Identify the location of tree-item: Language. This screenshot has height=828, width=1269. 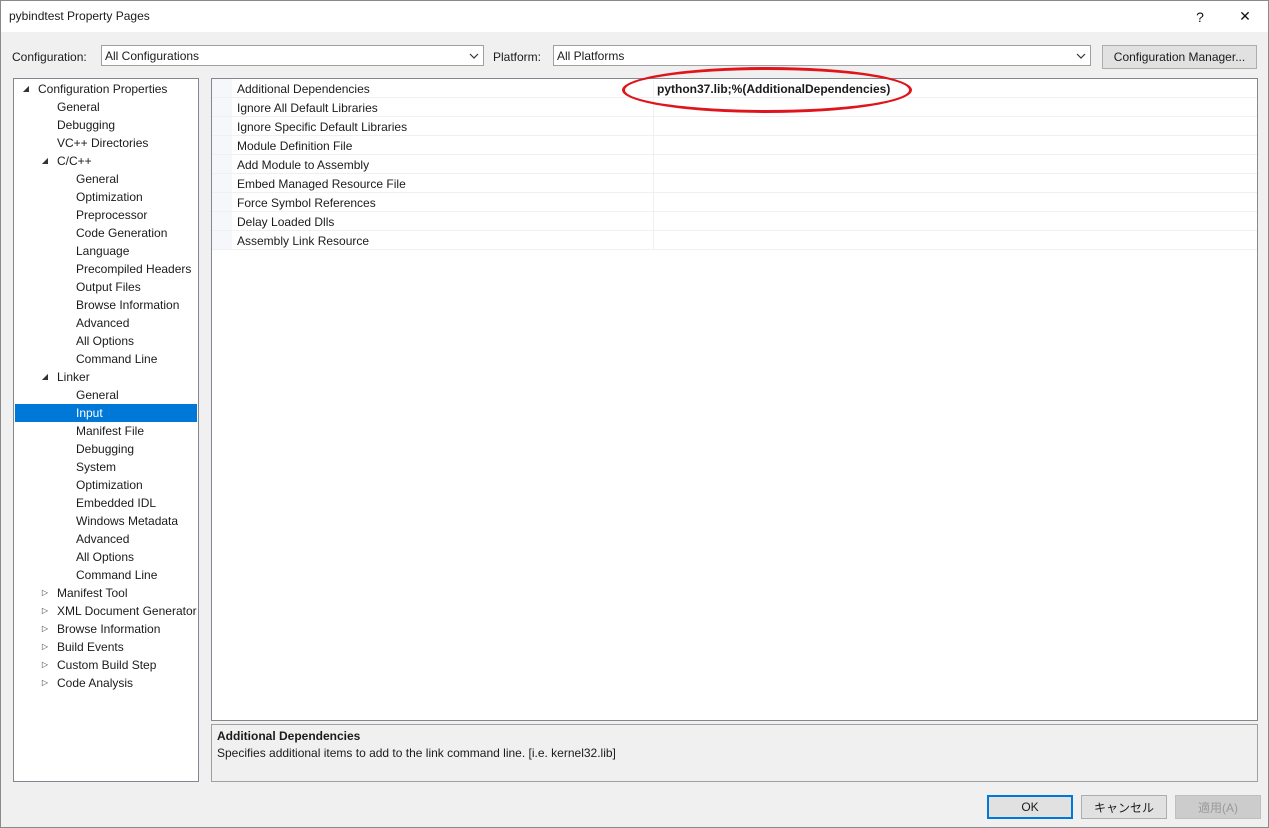
(106, 251).